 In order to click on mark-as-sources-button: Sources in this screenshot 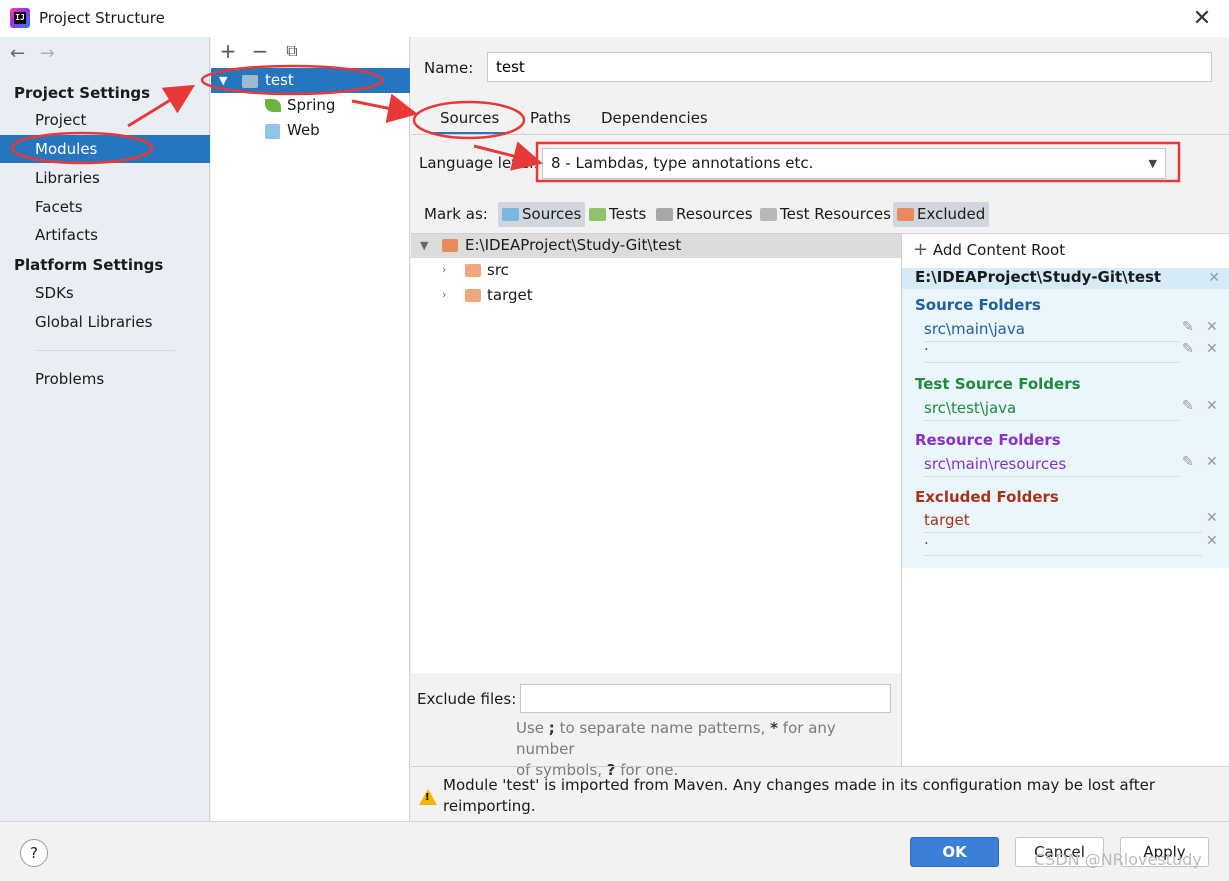, I will do `click(542, 214)`.